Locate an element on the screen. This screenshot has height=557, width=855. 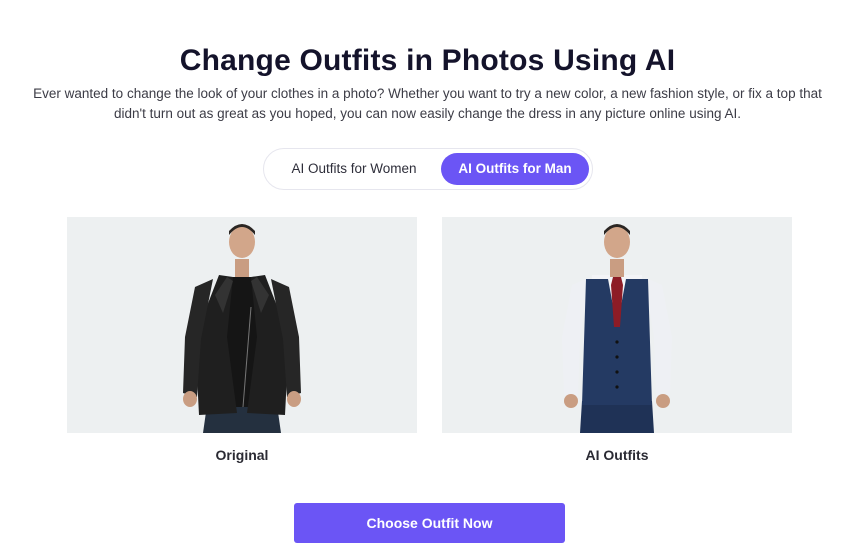
original-caption: Original is located at coordinates (242, 455).